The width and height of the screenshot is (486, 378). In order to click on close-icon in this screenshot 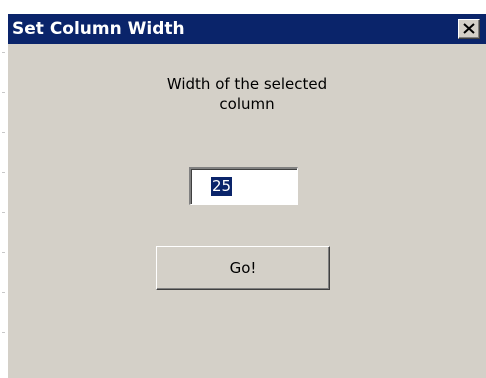, I will do `click(469, 28)`.